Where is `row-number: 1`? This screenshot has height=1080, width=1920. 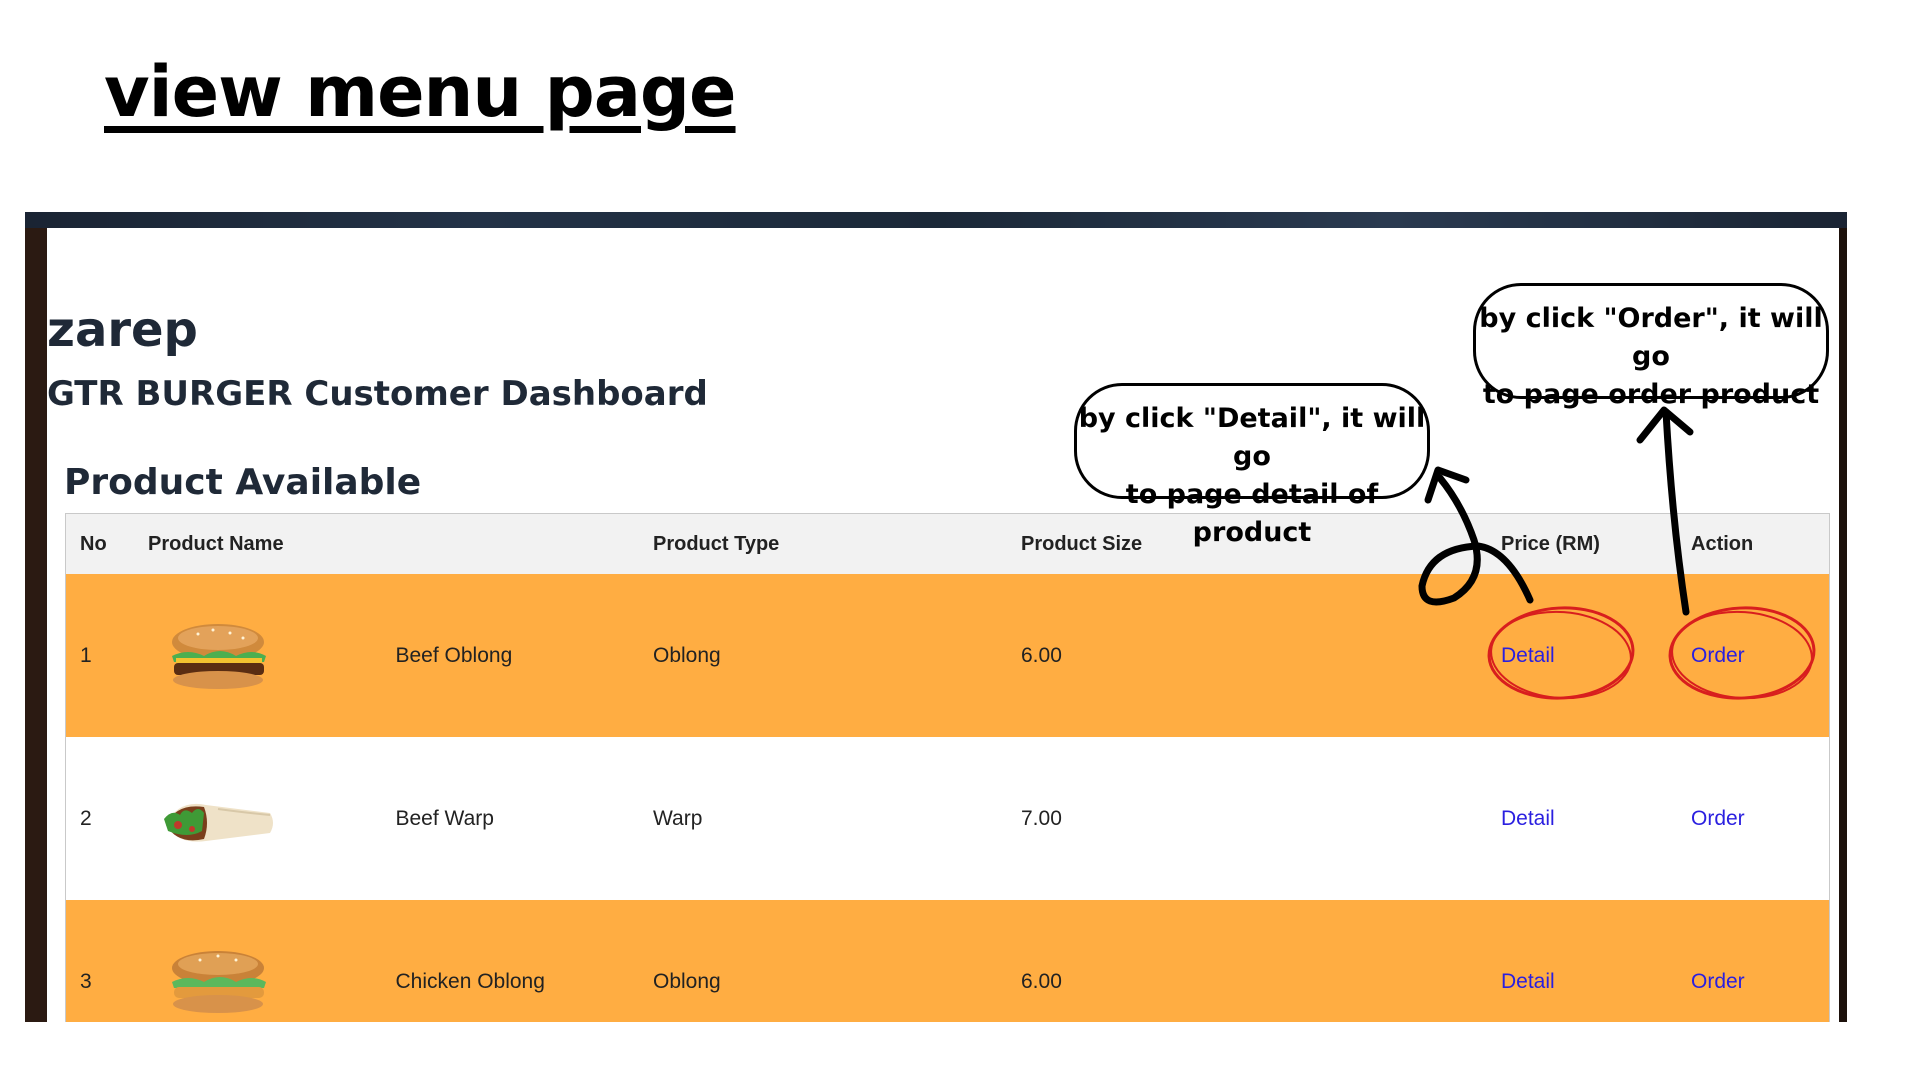
row-number: 1 is located at coordinates (86, 655).